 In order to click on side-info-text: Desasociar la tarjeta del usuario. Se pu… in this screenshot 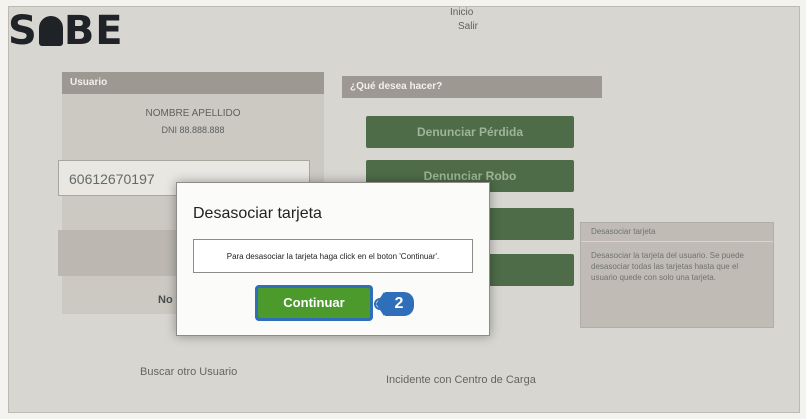, I will do `click(667, 266)`.